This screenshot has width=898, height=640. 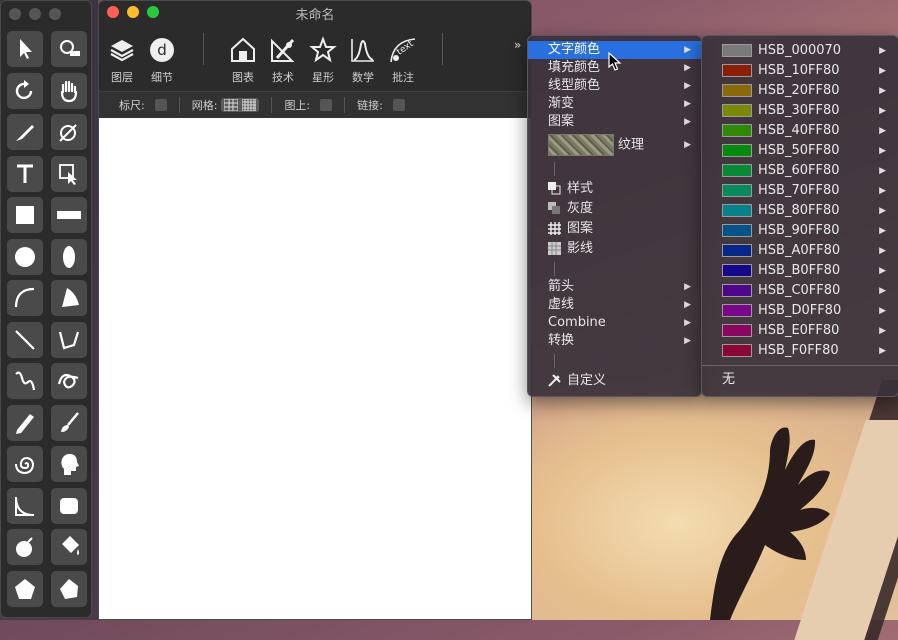 What do you see at coordinates (800, 191) in the screenshot?
I see `color-item: HSB_70FF80 ▶` at bounding box center [800, 191].